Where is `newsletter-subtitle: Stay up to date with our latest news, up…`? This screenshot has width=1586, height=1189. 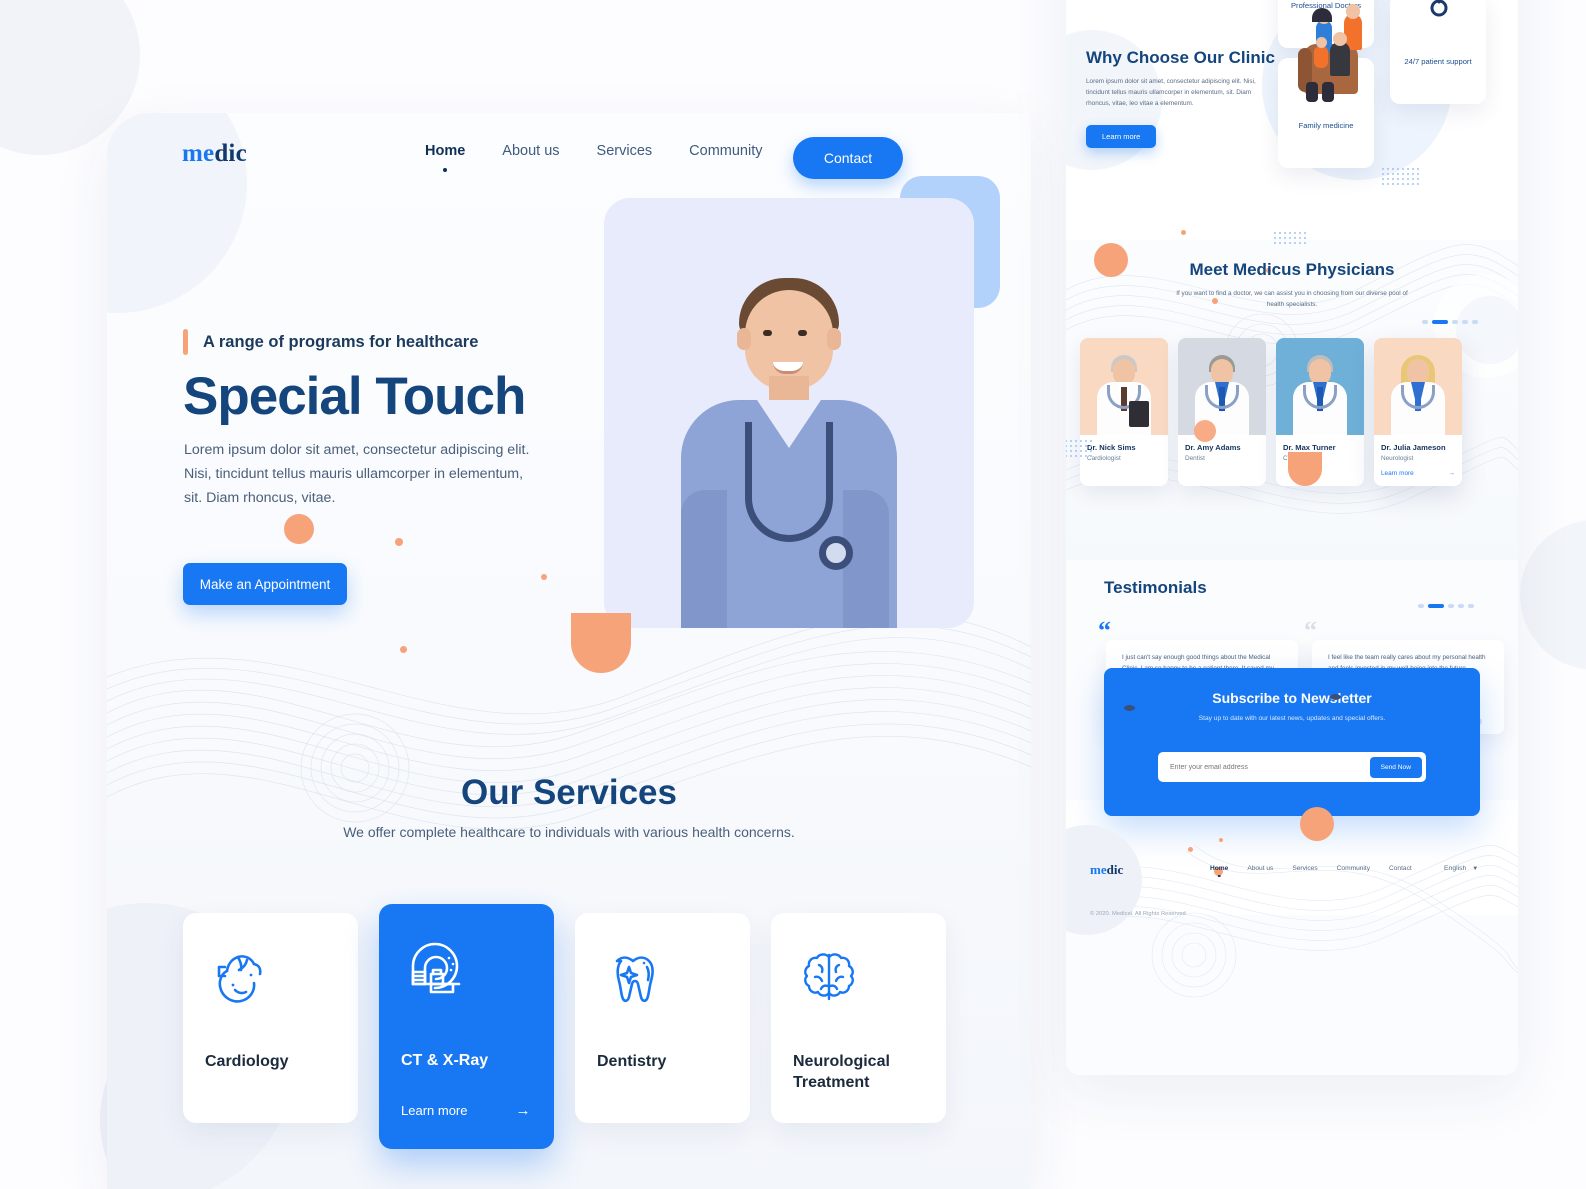 newsletter-subtitle: Stay up to date with our latest news, up… is located at coordinates (1292, 718).